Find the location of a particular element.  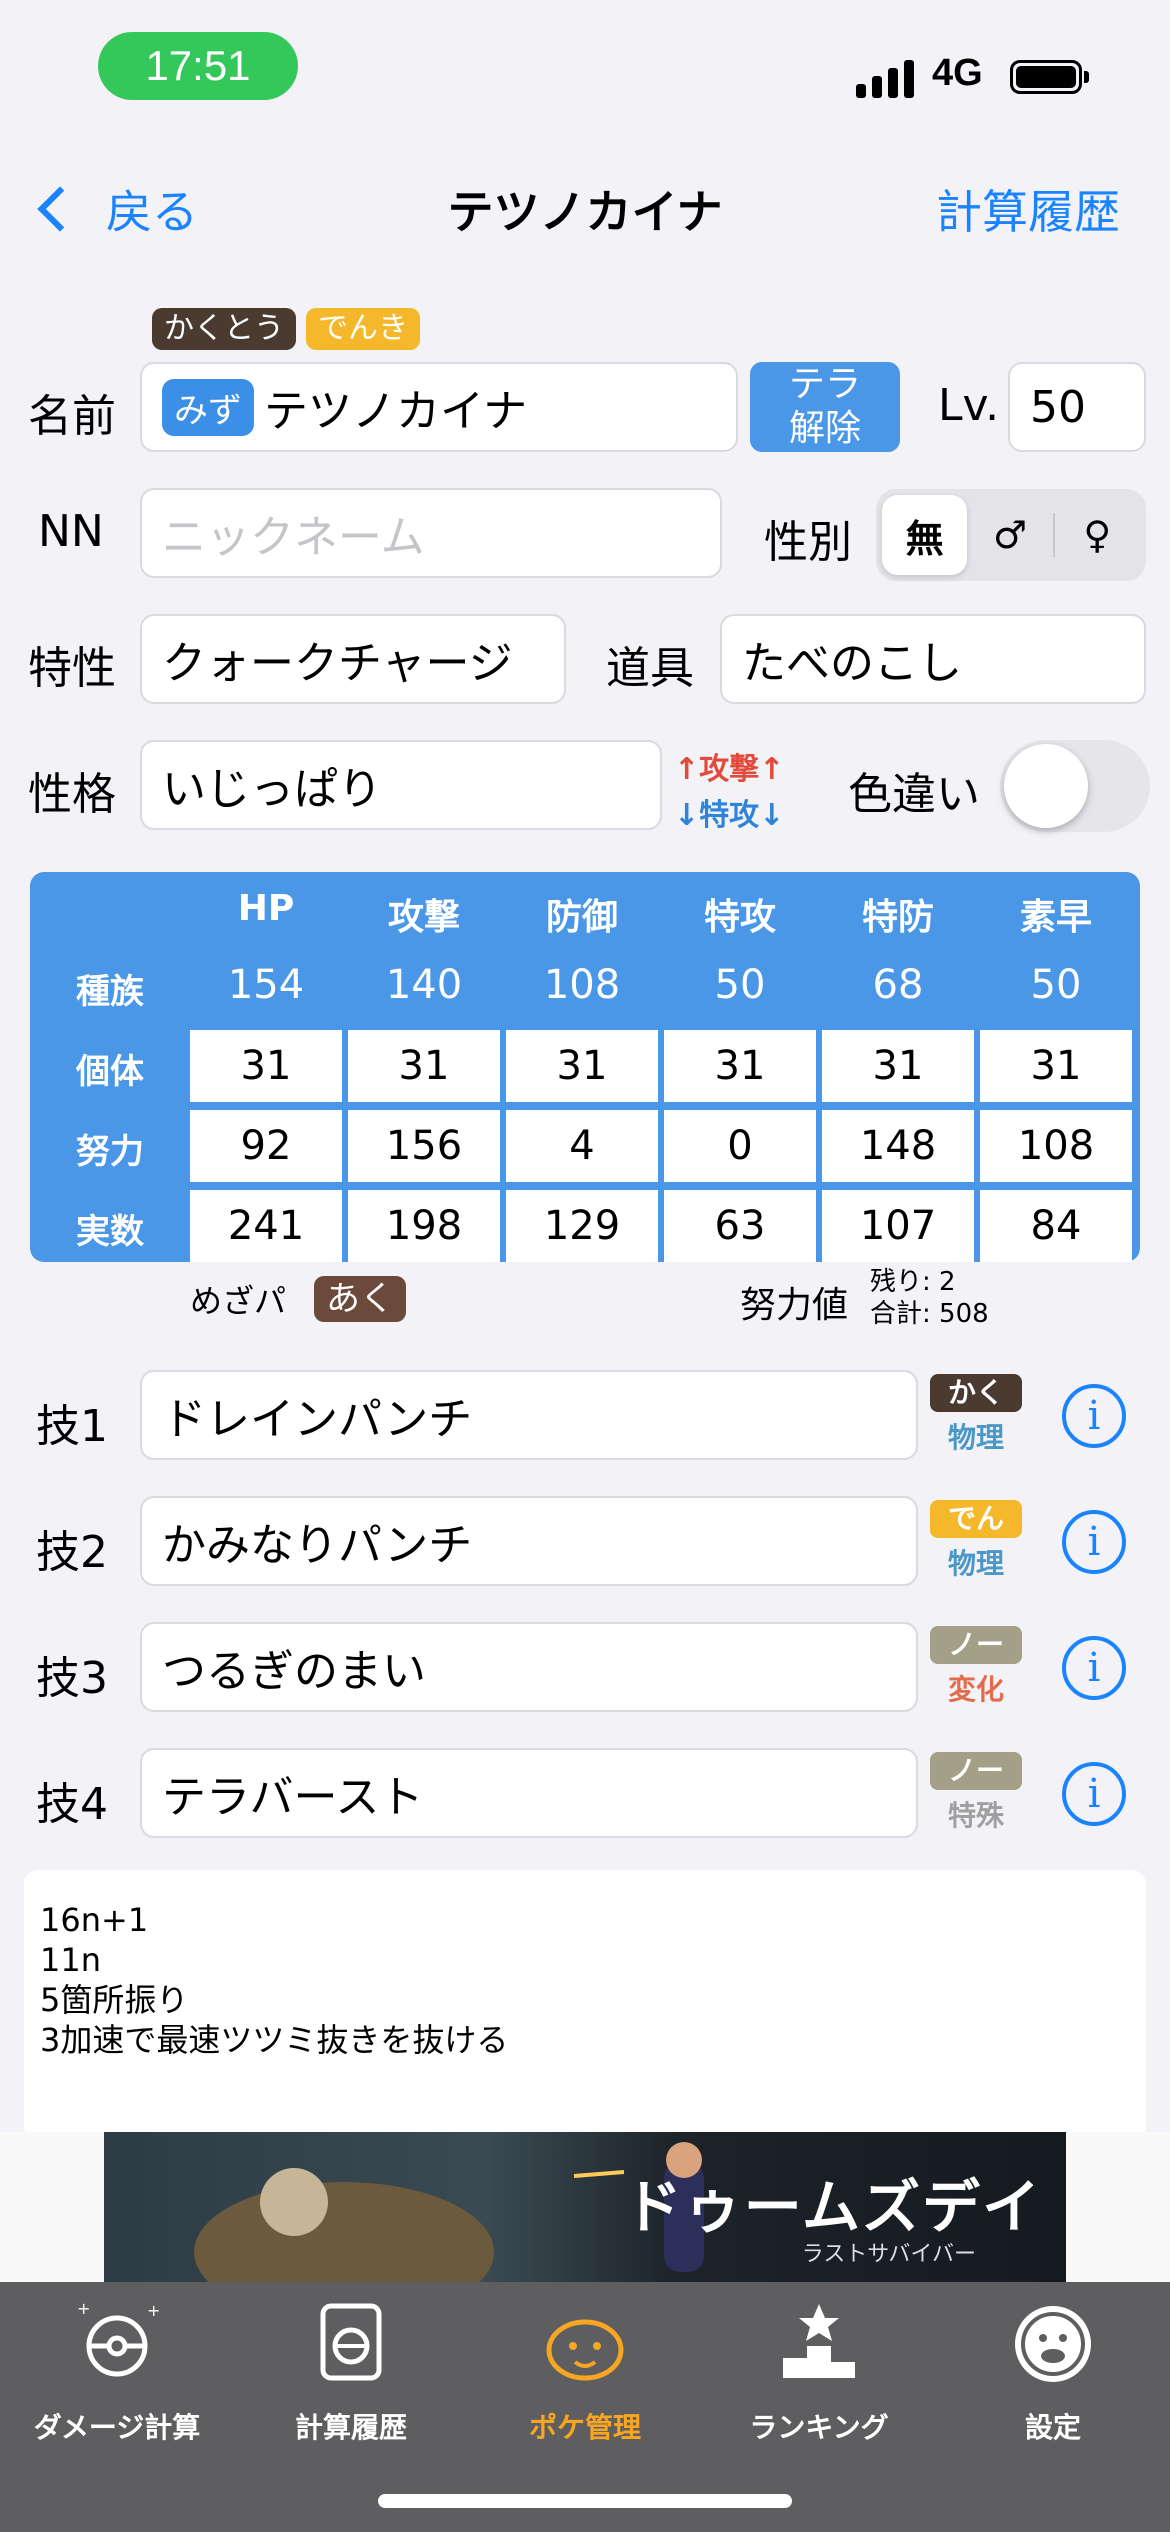

name-label: 名前 is located at coordinates (72, 416).